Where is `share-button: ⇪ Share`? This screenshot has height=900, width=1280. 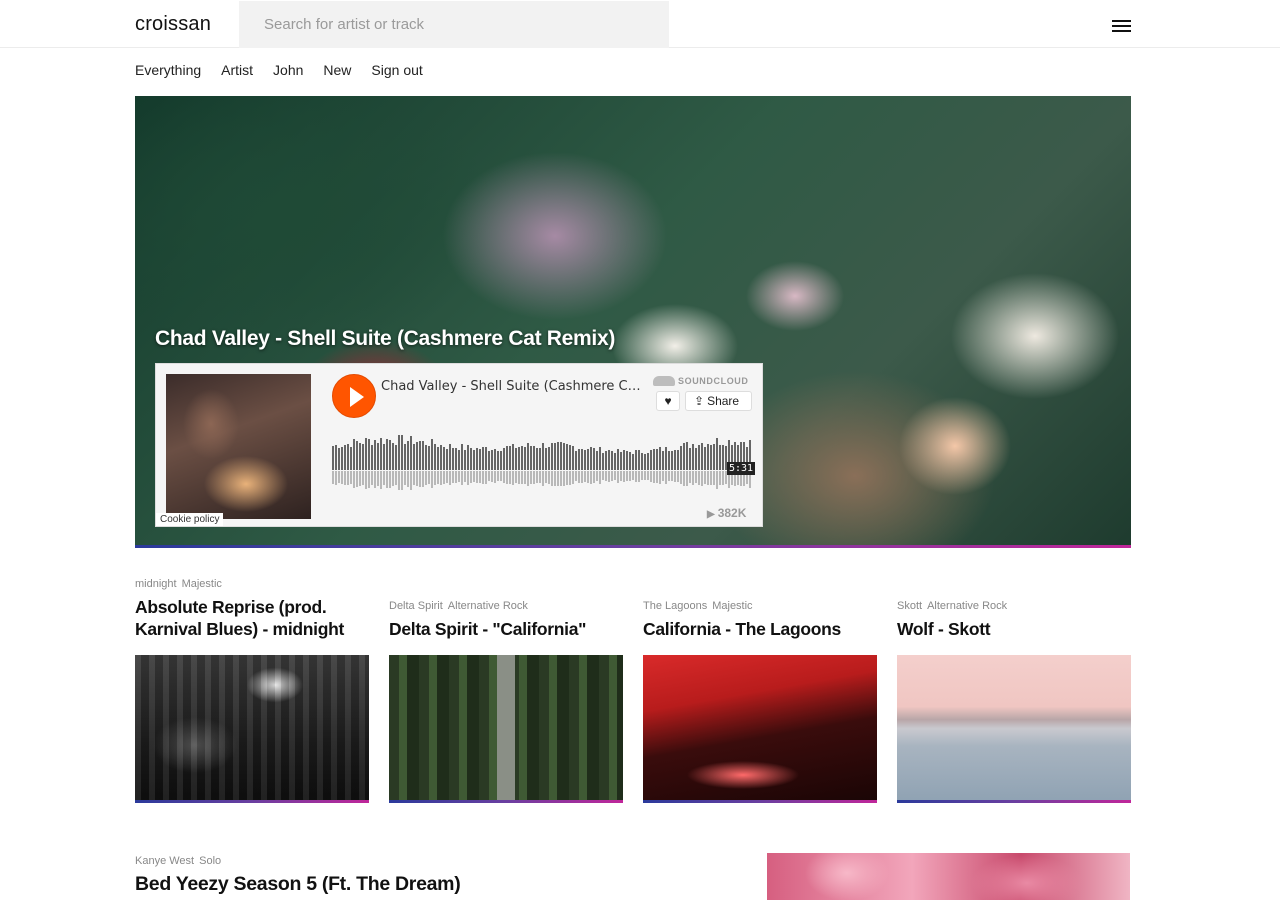
share-button: ⇪ Share is located at coordinates (718, 401).